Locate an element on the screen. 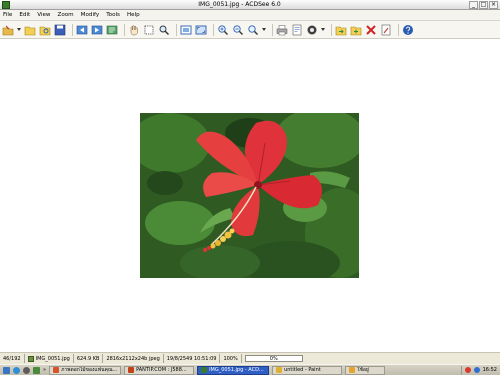 This screenshot has width=500, height=375. menu-bar: File Edit View Zoom Modify Tools Help is located at coordinates (250, 15).